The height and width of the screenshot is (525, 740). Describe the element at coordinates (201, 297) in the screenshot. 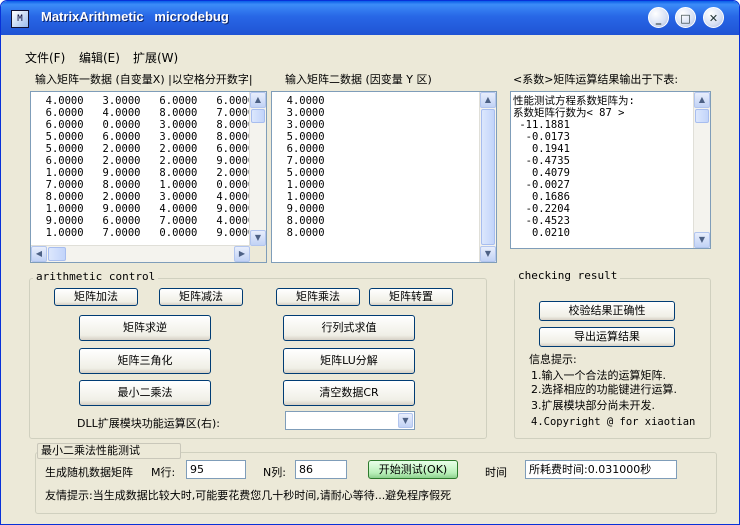

I see `matrix-subtract-button: 矩阵减法` at that location.